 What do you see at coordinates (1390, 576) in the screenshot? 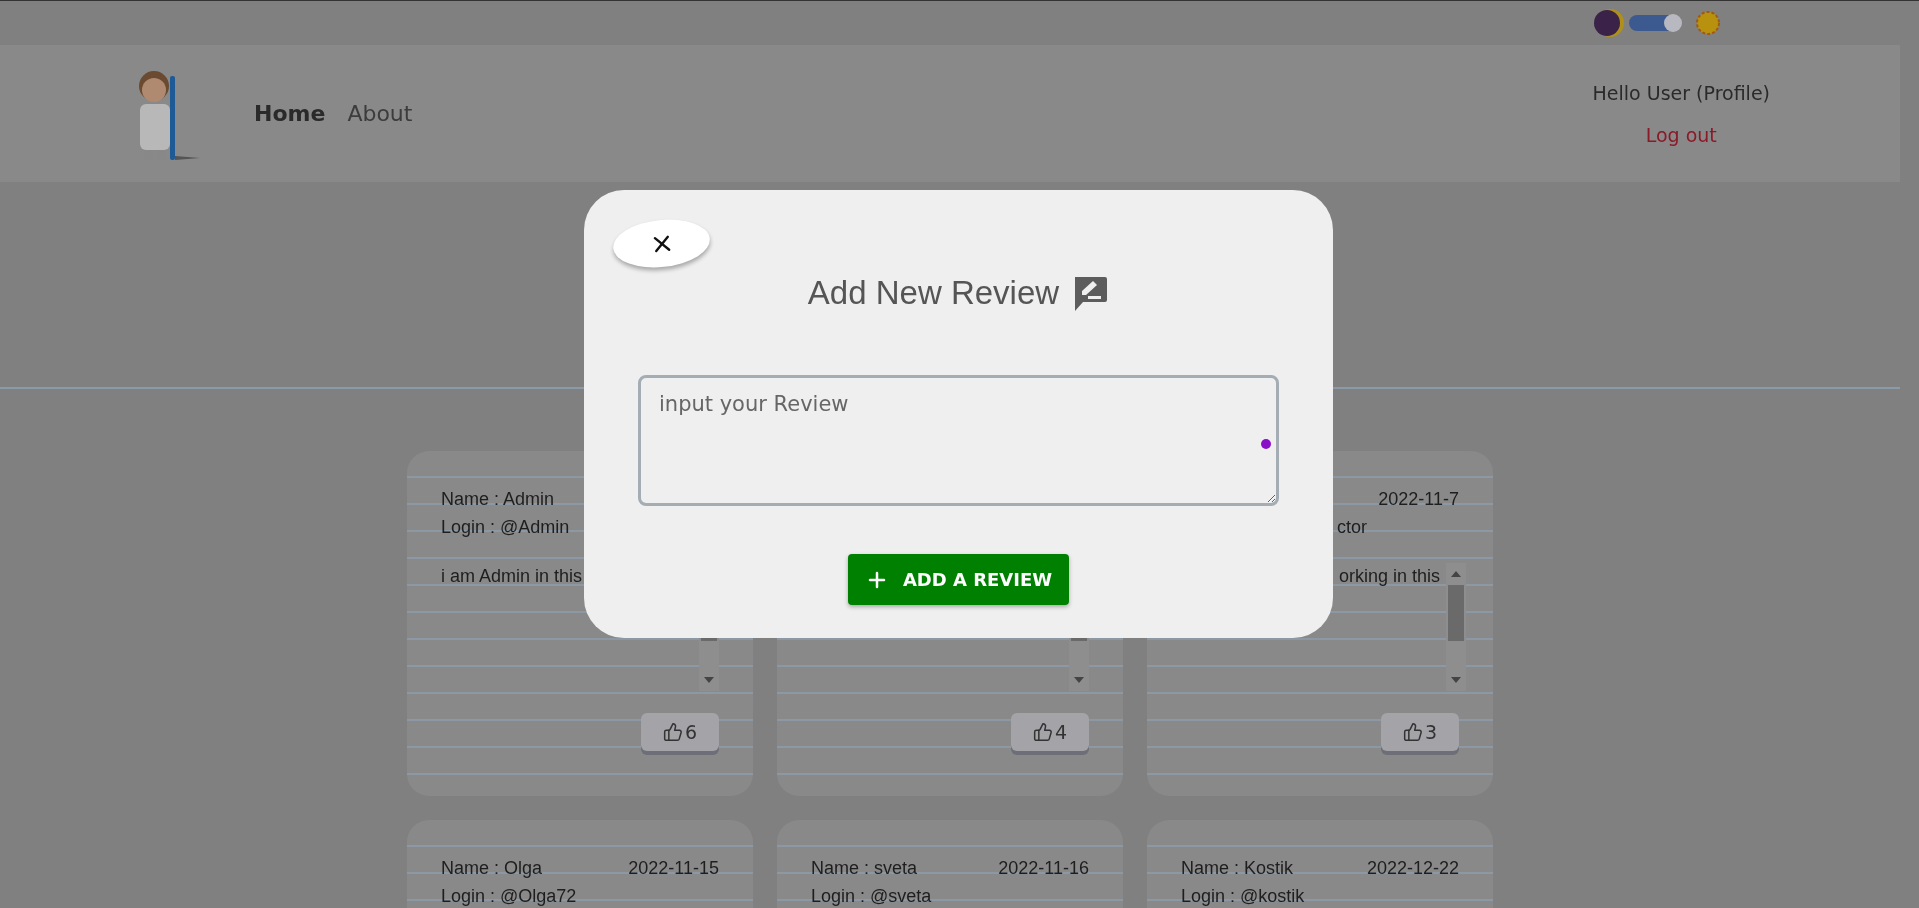
I see `review-text: orking in this` at bounding box center [1390, 576].